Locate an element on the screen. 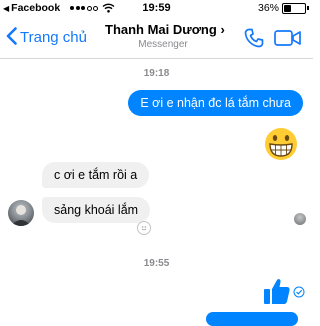 The width and height of the screenshot is (320, 326). back-button: Trang chủ is located at coordinates (46, 37).